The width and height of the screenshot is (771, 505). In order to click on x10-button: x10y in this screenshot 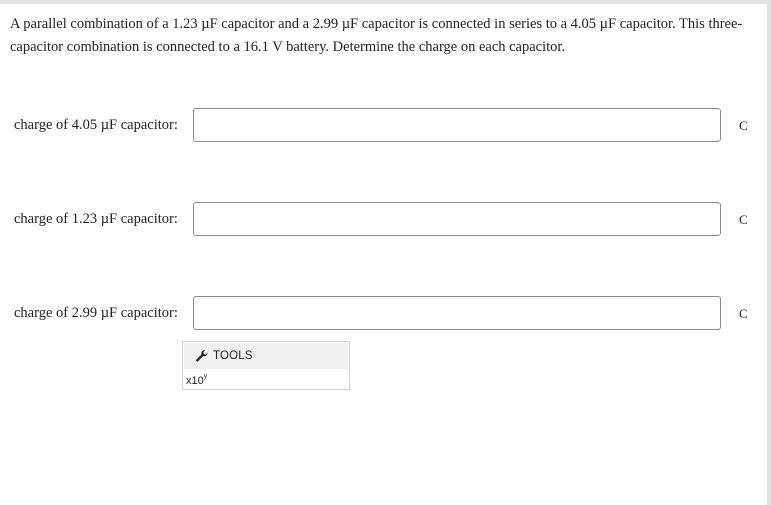, I will do `click(196, 380)`.